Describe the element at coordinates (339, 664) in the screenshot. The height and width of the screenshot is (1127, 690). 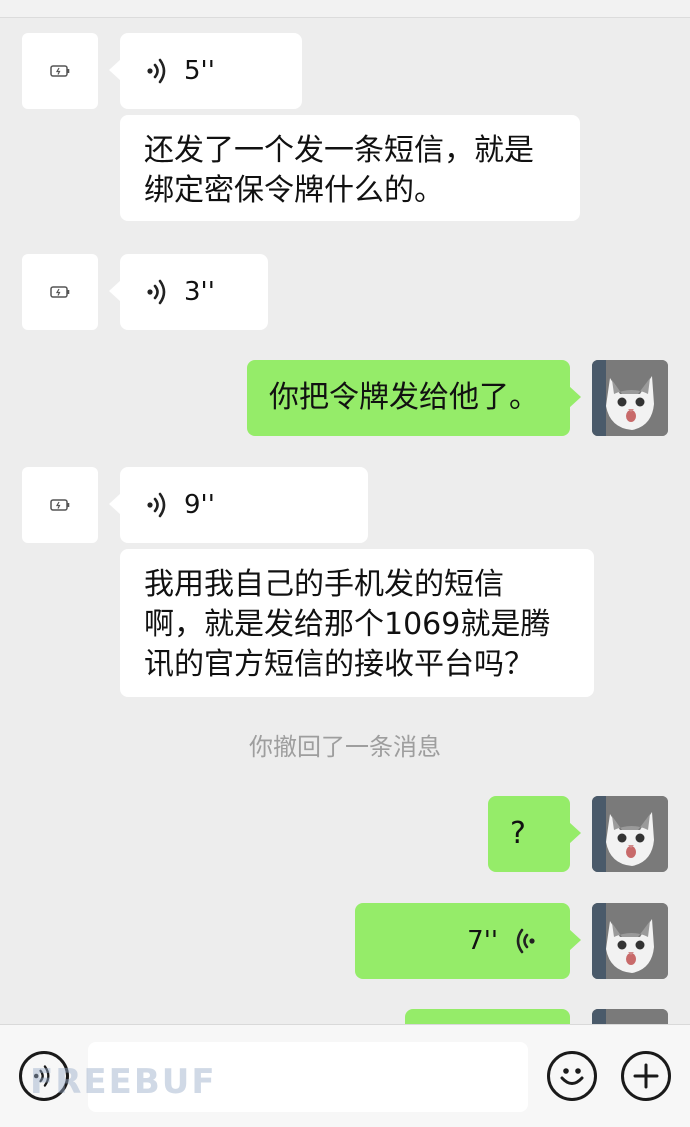
I see `message-text-line: 讯的官方短信的接收平台吗？` at that location.